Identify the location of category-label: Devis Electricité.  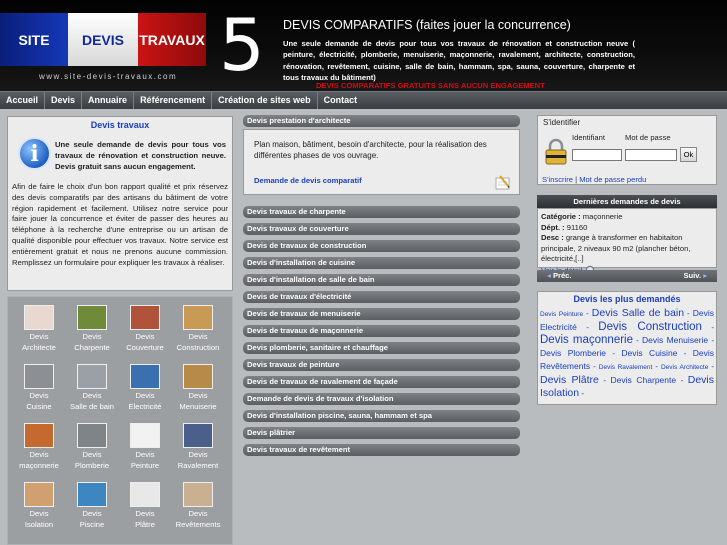
(145, 401).